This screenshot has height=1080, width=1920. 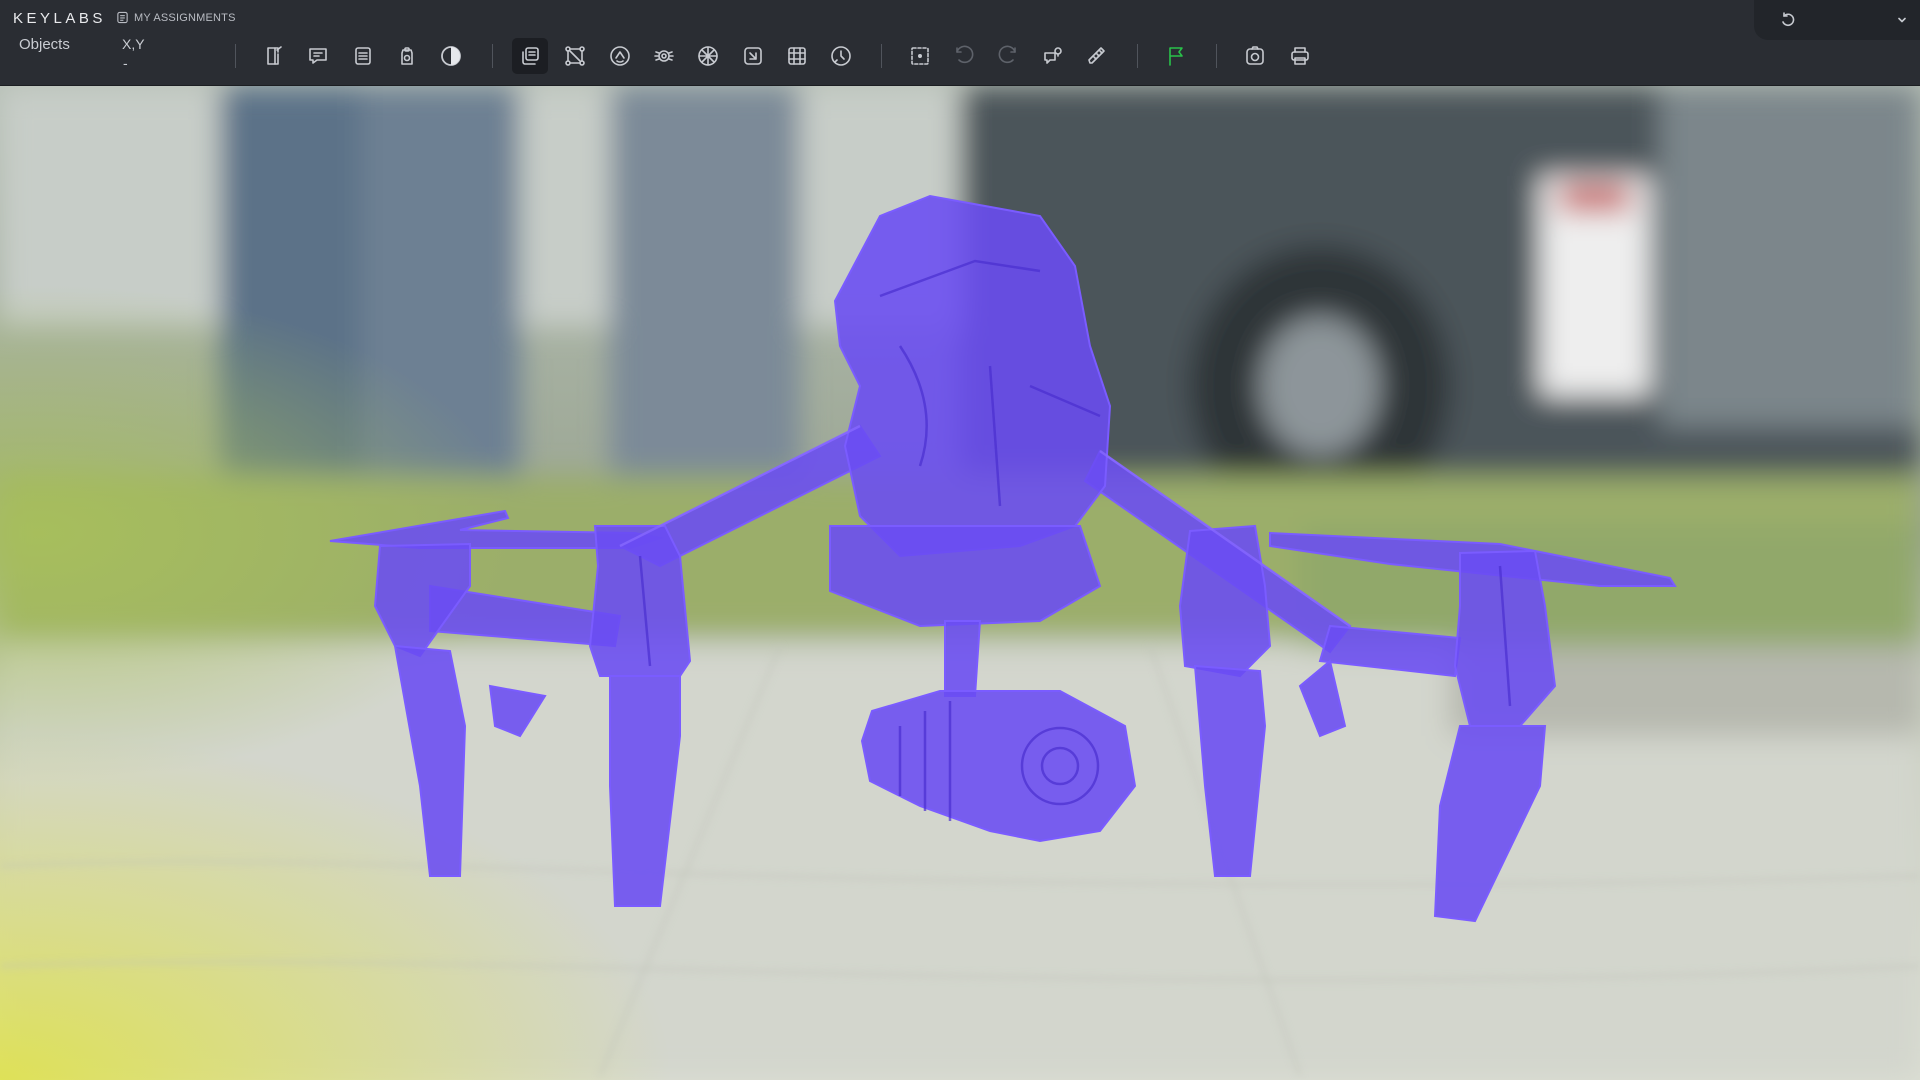 I want to click on ruler-button, so click(x=1097, y=56).